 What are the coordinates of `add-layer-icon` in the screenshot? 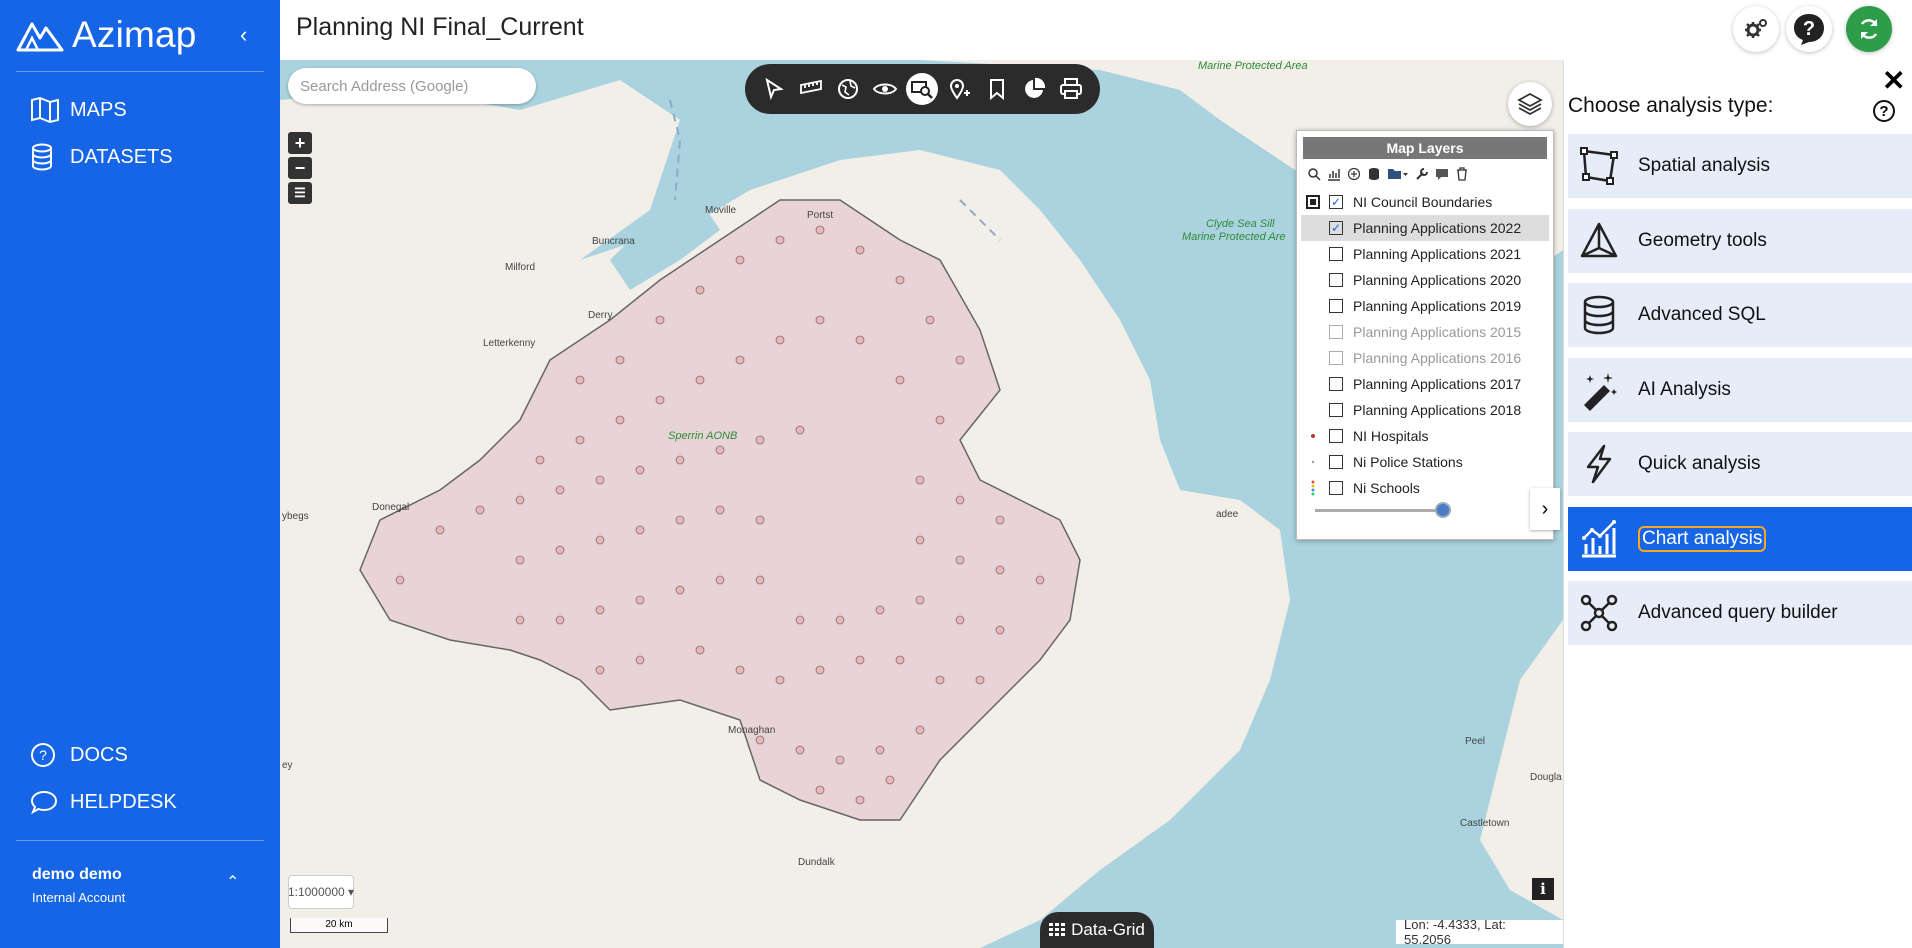 It's located at (1354, 174).